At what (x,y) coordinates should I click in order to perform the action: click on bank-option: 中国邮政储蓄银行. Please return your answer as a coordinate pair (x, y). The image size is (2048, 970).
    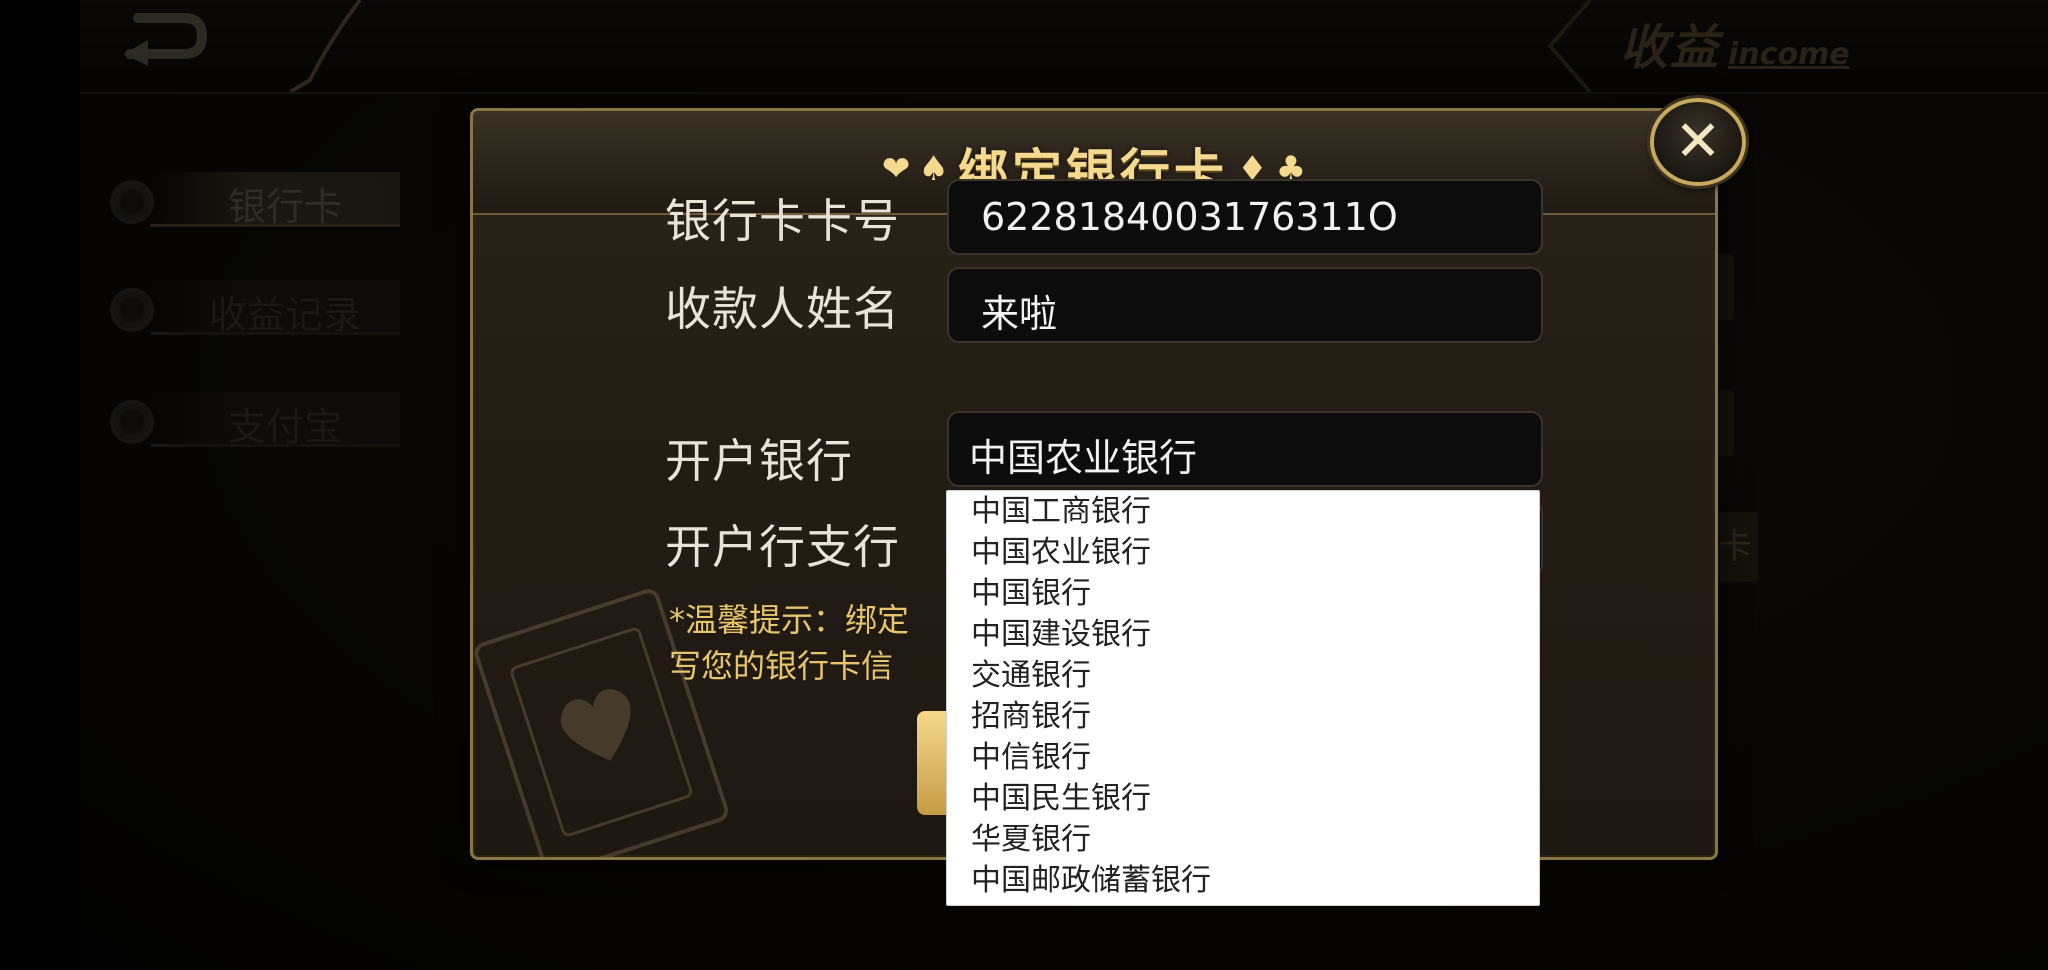
    Looking at the image, I should click on (1251, 880).